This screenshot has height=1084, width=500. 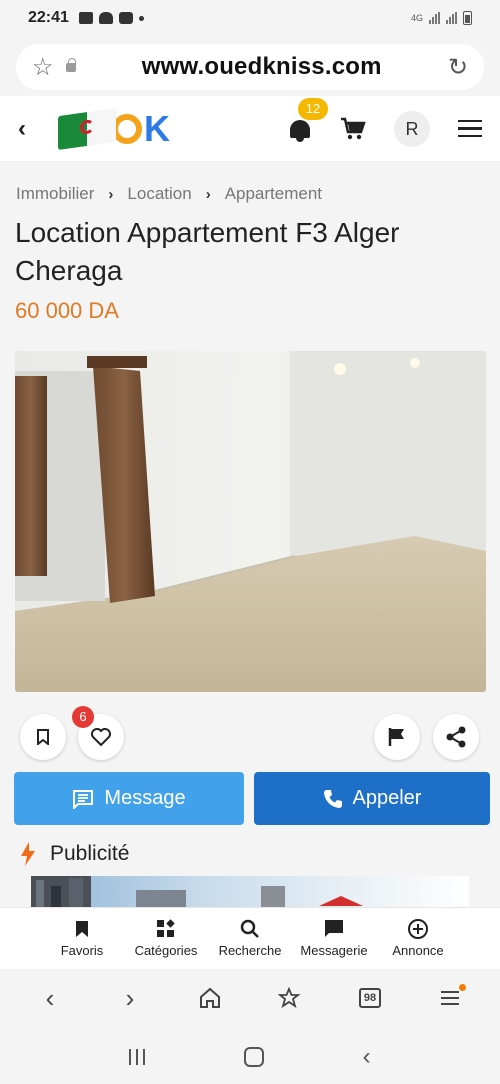 I want to click on message-button-label: Message, so click(x=145, y=798).